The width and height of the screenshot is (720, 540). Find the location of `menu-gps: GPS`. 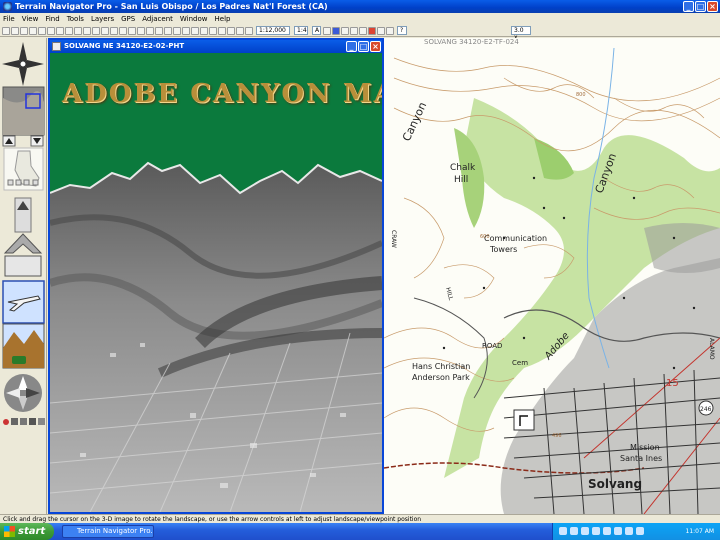

menu-gps: GPS is located at coordinates (128, 19).